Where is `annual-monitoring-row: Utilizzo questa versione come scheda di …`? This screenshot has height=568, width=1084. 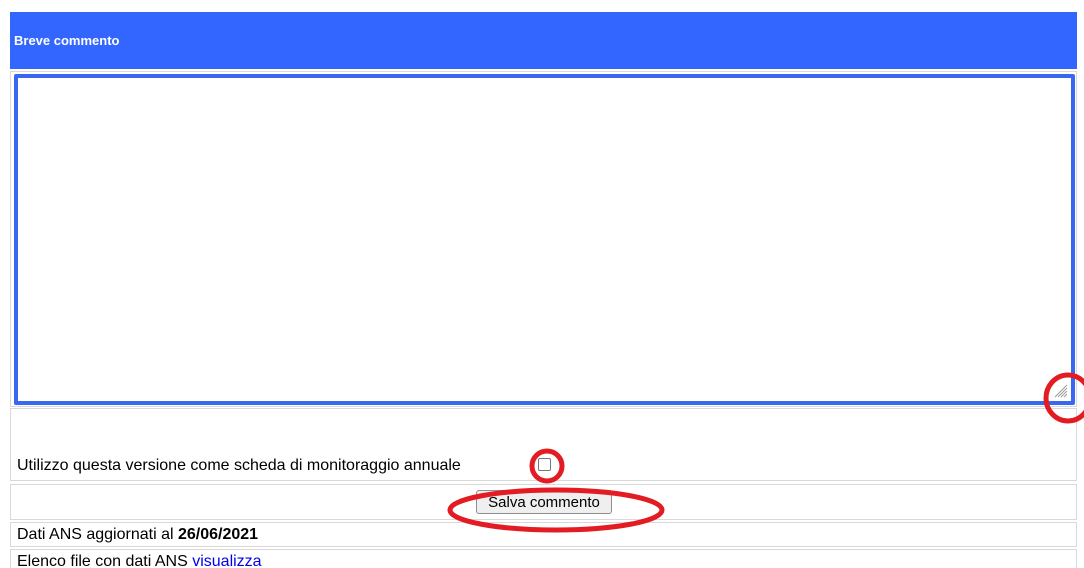 annual-monitoring-row: Utilizzo questa versione come scheda di … is located at coordinates (543, 444).